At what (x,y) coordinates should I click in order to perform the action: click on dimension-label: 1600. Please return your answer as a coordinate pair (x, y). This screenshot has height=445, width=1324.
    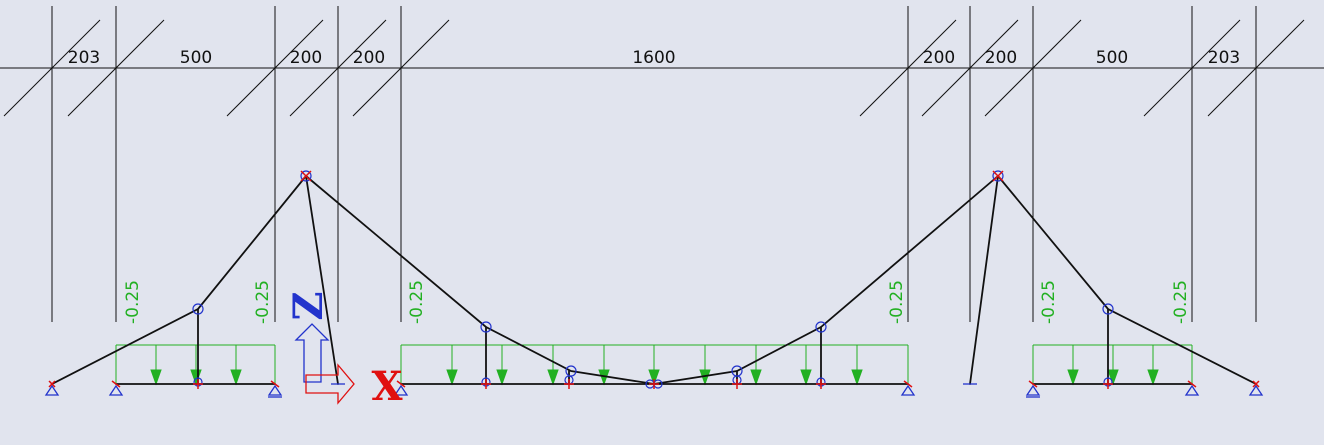
    Looking at the image, I should click on (653, 58).